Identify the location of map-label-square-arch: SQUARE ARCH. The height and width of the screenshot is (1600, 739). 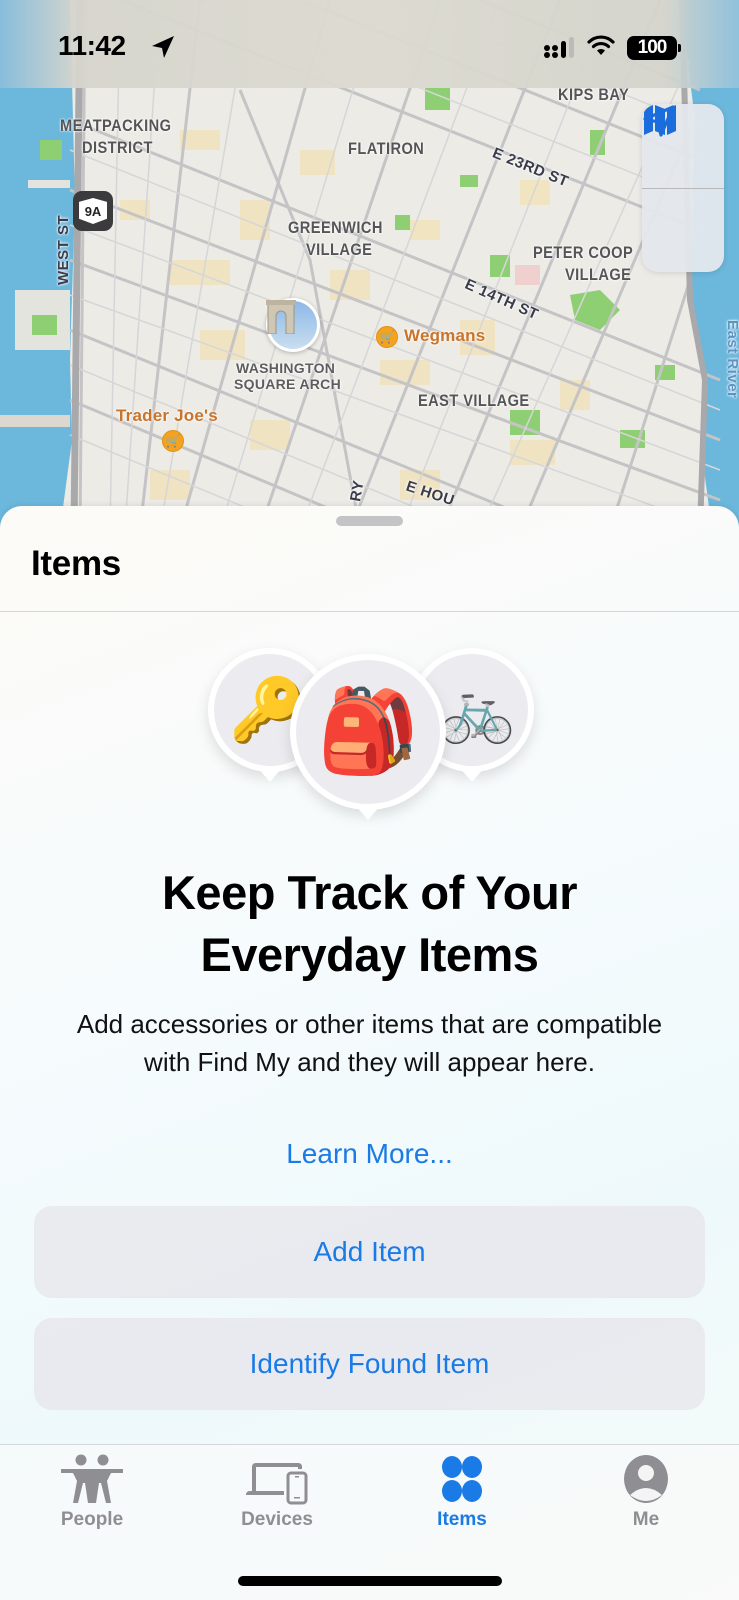
(288, 384).